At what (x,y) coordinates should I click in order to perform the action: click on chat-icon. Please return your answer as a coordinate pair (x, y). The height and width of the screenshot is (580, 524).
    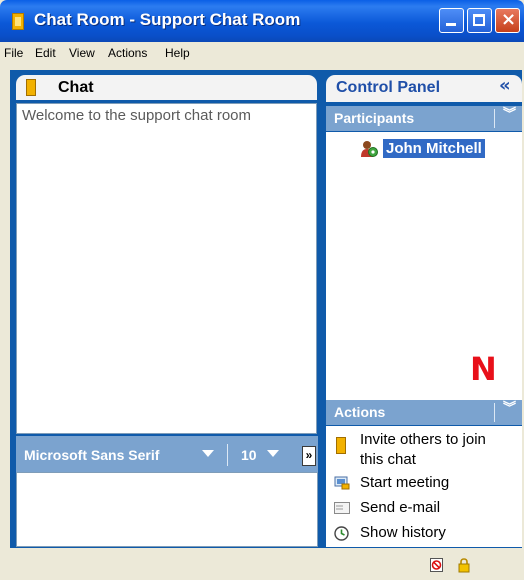
    Looking at the image, I should click on (31, 87).